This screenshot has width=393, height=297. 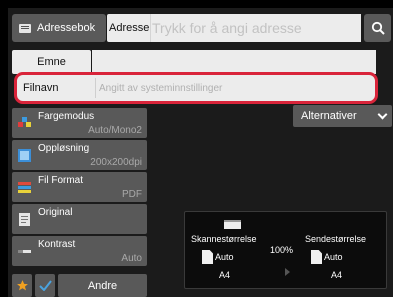 What do you see at coordinates (132, 194) in the screenshot?
I see `setting-value: PDF` at bounding box center [132, 194].